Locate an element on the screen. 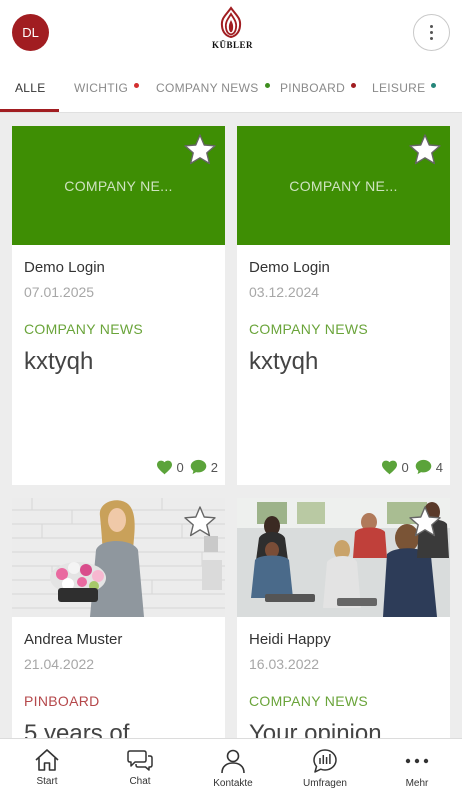 The image size is (462, 800). tab-wichtig: WICHTIG is located at coordinates (107, 88).